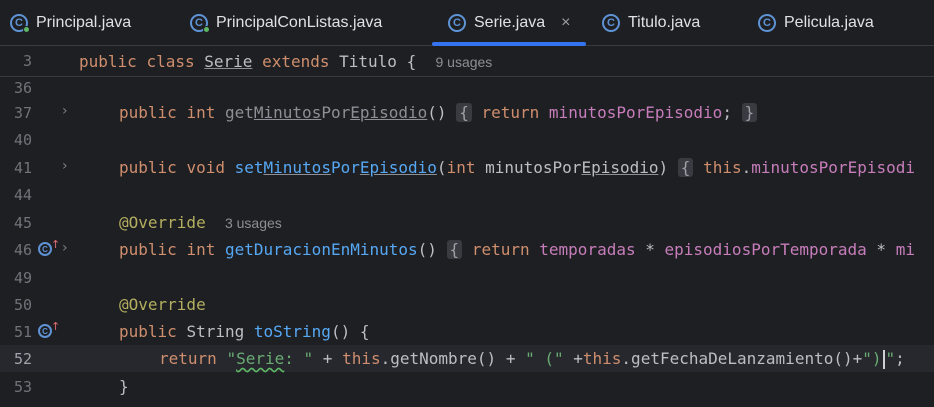  Describe the element at coordinates (22, 331) in the screenshot. I see `line-number: 51` at that location.